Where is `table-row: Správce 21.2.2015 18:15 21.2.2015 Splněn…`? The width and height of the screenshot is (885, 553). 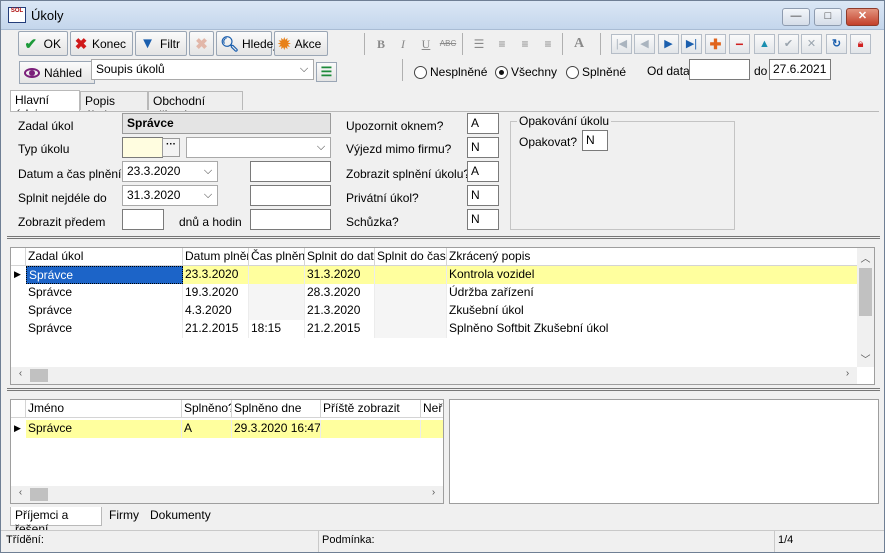
table-row: Správce 21.2.2015 18:15 21.2.2015 Splněn… is located at coordinates (442, 329).